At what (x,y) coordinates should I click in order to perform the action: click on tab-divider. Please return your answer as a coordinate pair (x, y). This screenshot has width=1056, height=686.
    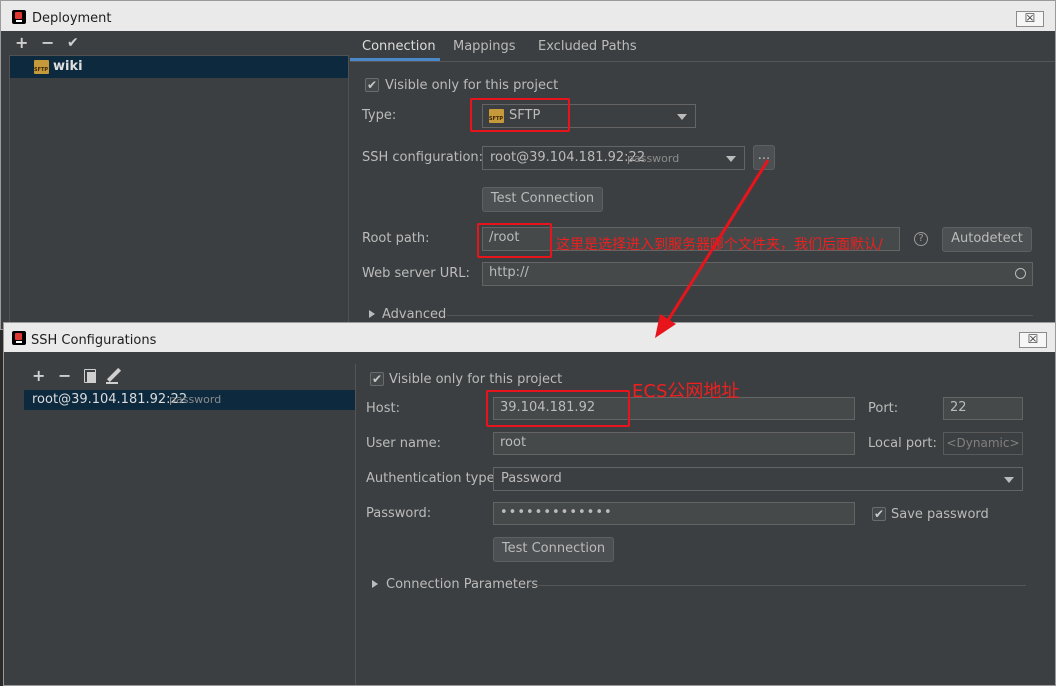
    Looking at the image, I should click on (702, 61).